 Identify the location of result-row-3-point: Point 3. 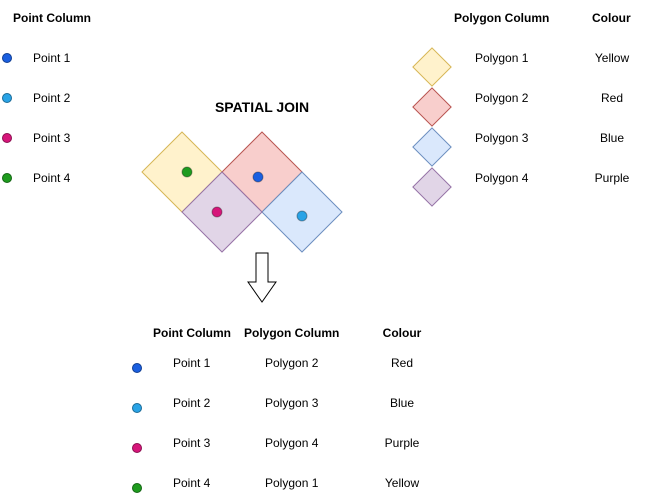
(192, 443).